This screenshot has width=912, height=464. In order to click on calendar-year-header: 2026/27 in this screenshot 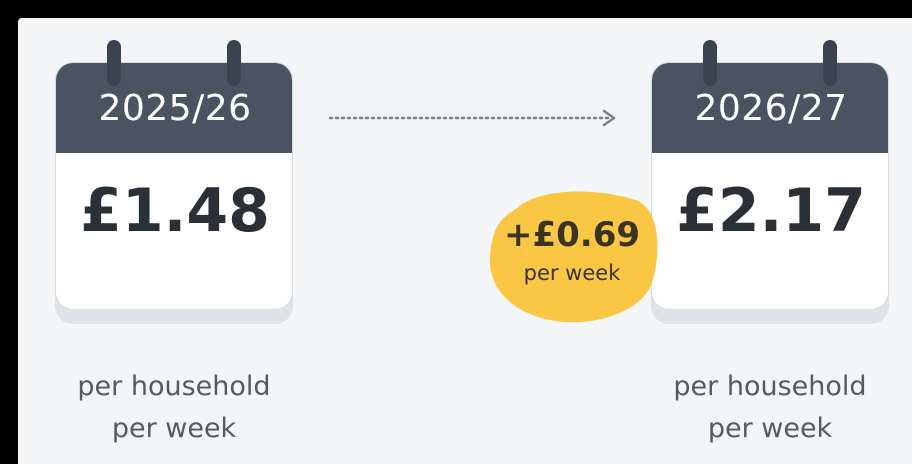, I will do `click(770, 108)`.